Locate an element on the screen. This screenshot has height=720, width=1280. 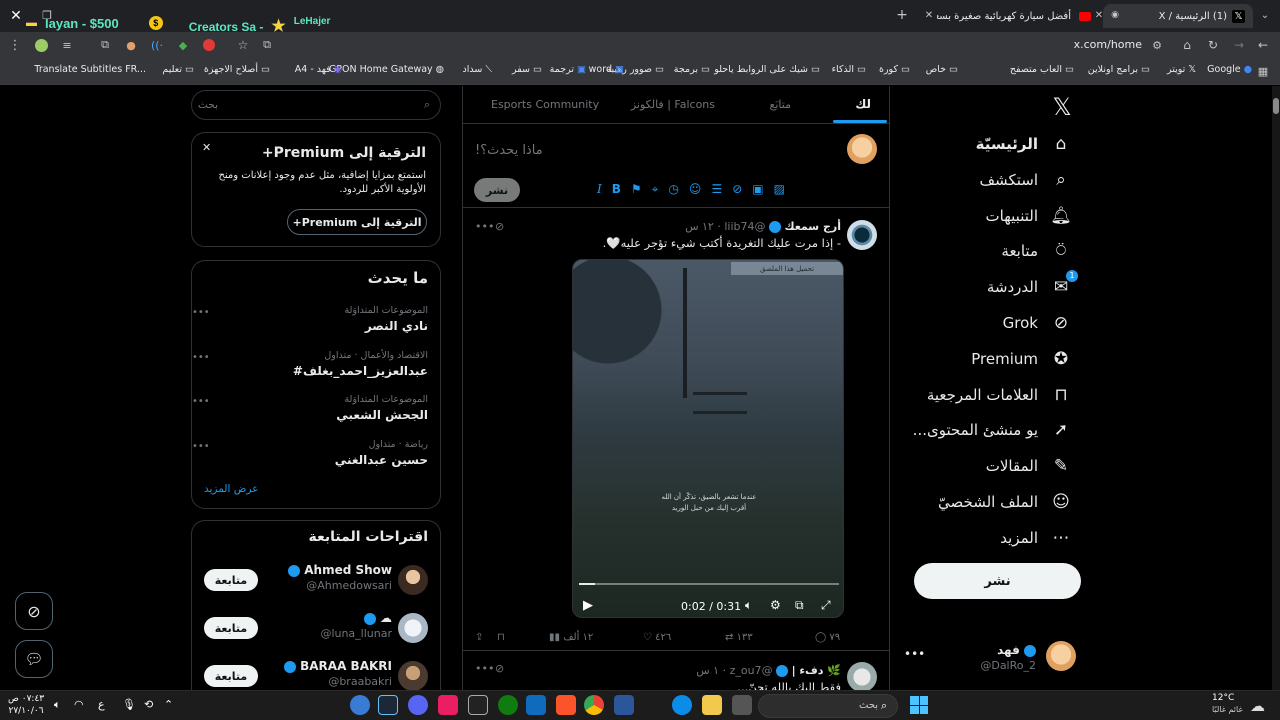
video-ad-badge: تحميل هذا الملصق is located at coordinates (787, 268).